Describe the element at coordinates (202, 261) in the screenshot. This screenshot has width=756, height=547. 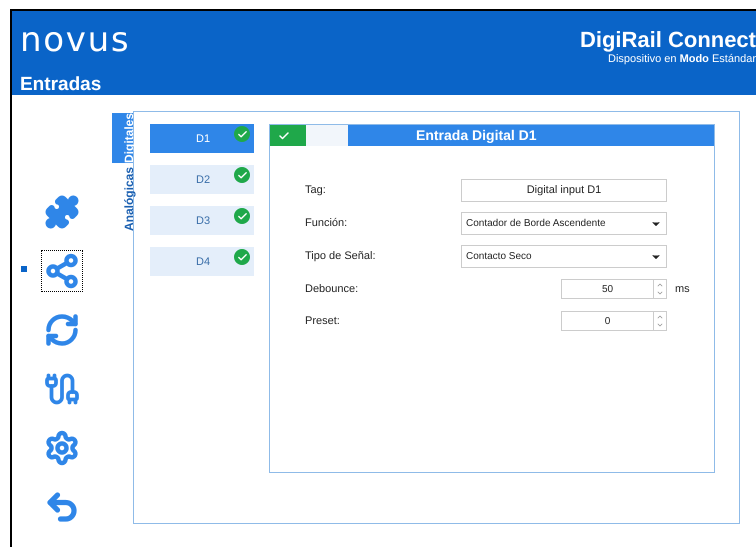
I see `channel-item: D4` at that location.